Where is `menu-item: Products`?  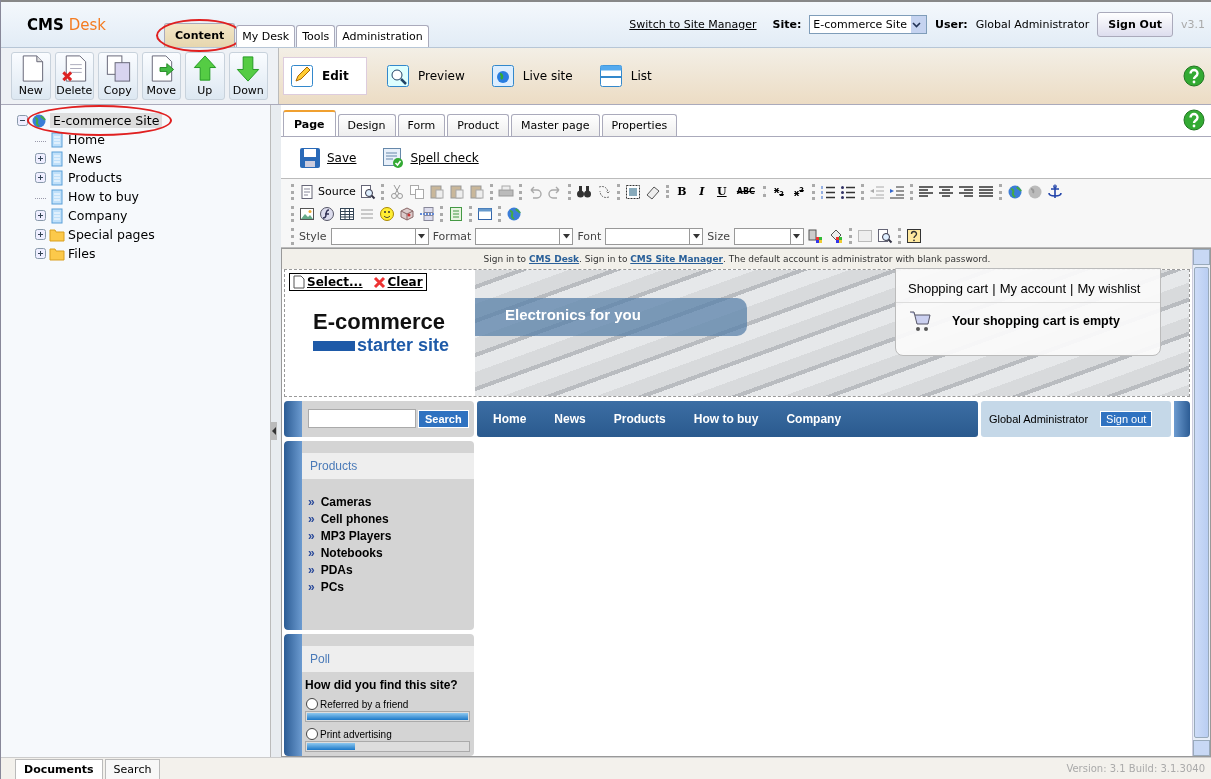
menu-item: Products is located at coordinates (639, 418).